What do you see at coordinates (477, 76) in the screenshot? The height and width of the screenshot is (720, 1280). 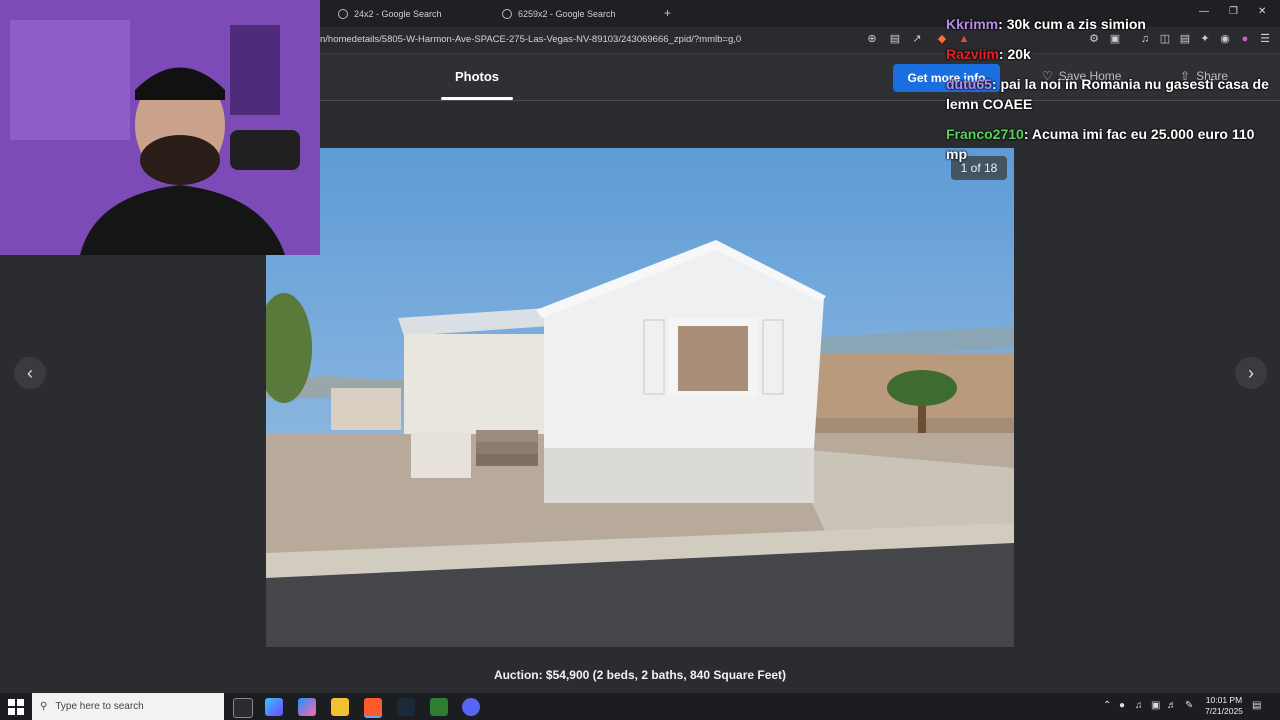 I see `tab-photos: Photos` at bounding box center [477, 76].